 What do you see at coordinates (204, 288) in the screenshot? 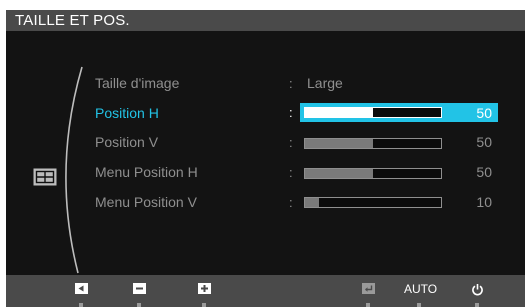
I see `plus-icon` at bounding box center [204, 288].